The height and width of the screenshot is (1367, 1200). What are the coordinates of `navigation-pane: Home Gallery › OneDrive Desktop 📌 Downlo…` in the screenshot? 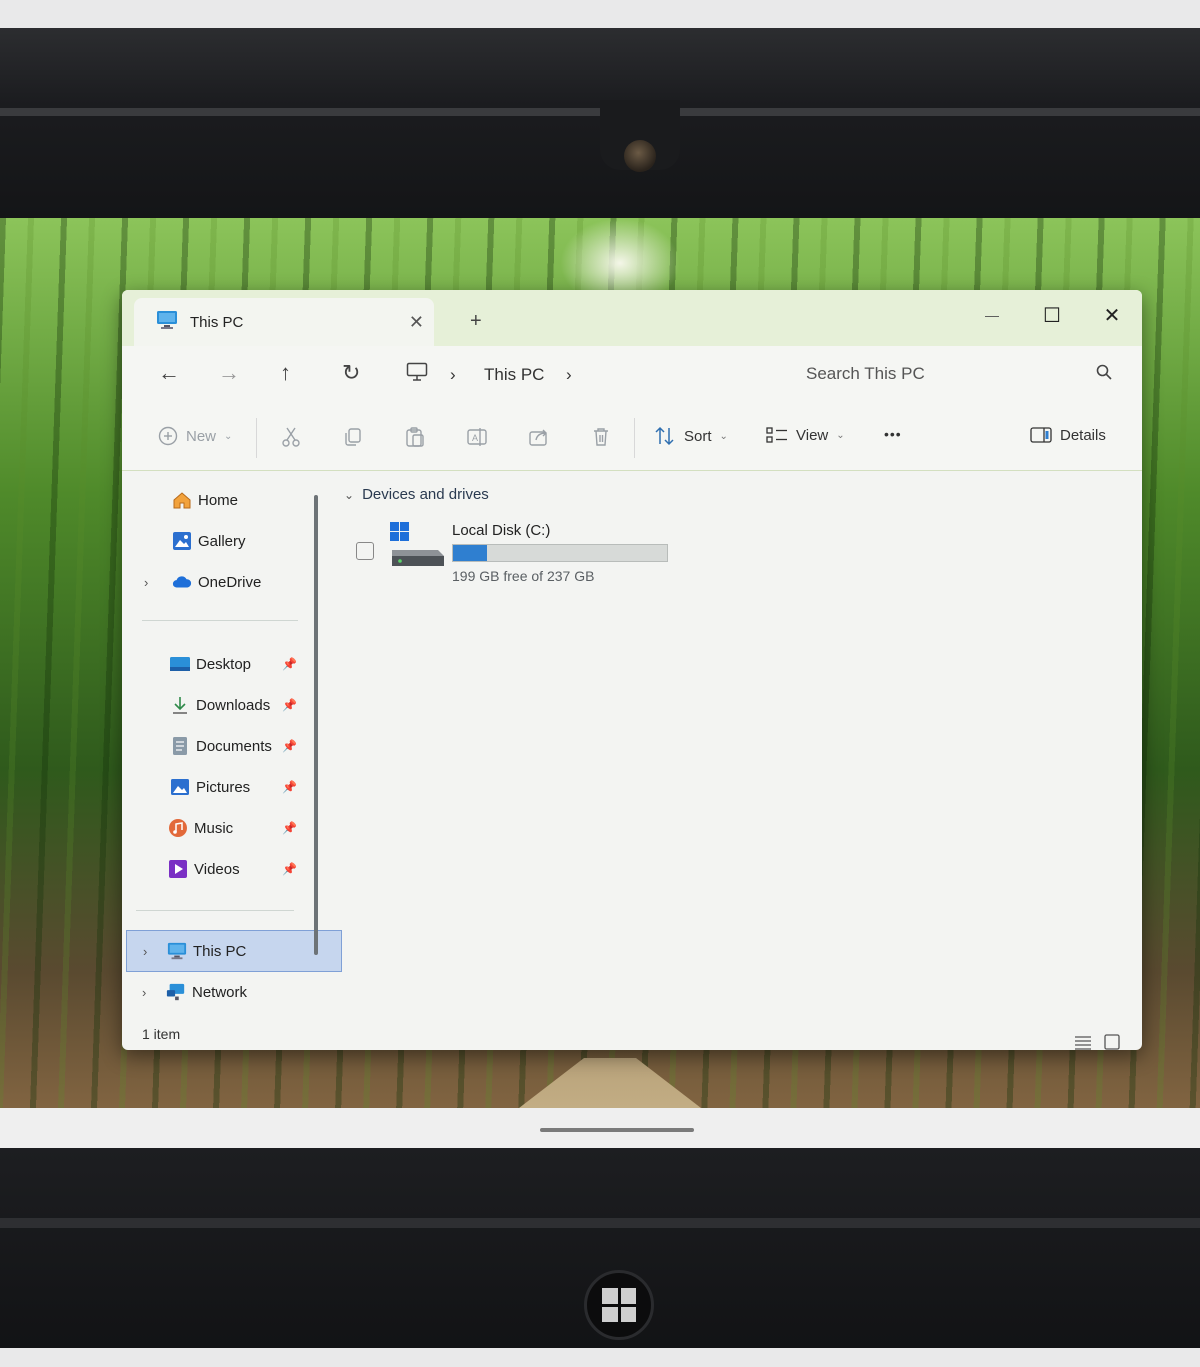 It's located at (232, 744).